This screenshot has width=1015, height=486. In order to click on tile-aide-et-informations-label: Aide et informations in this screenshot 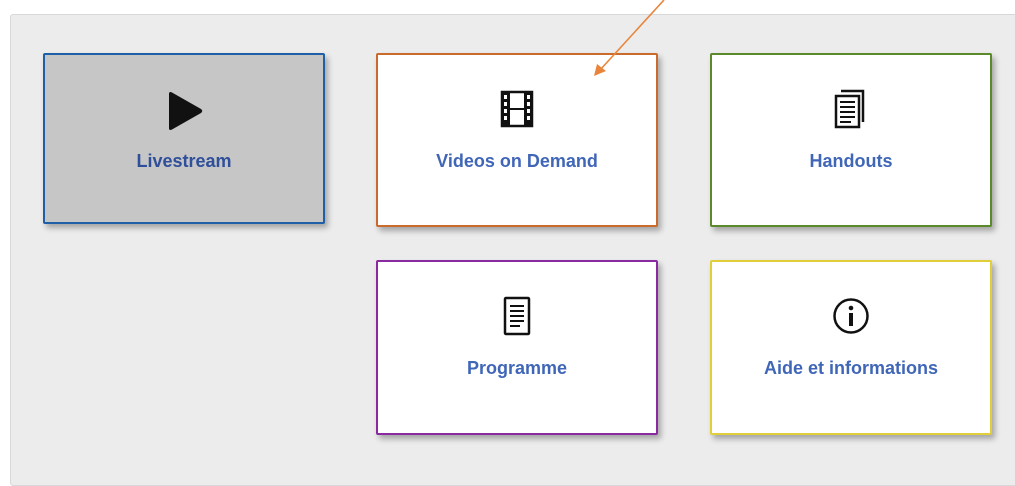, I will do `click(850, 368)`.